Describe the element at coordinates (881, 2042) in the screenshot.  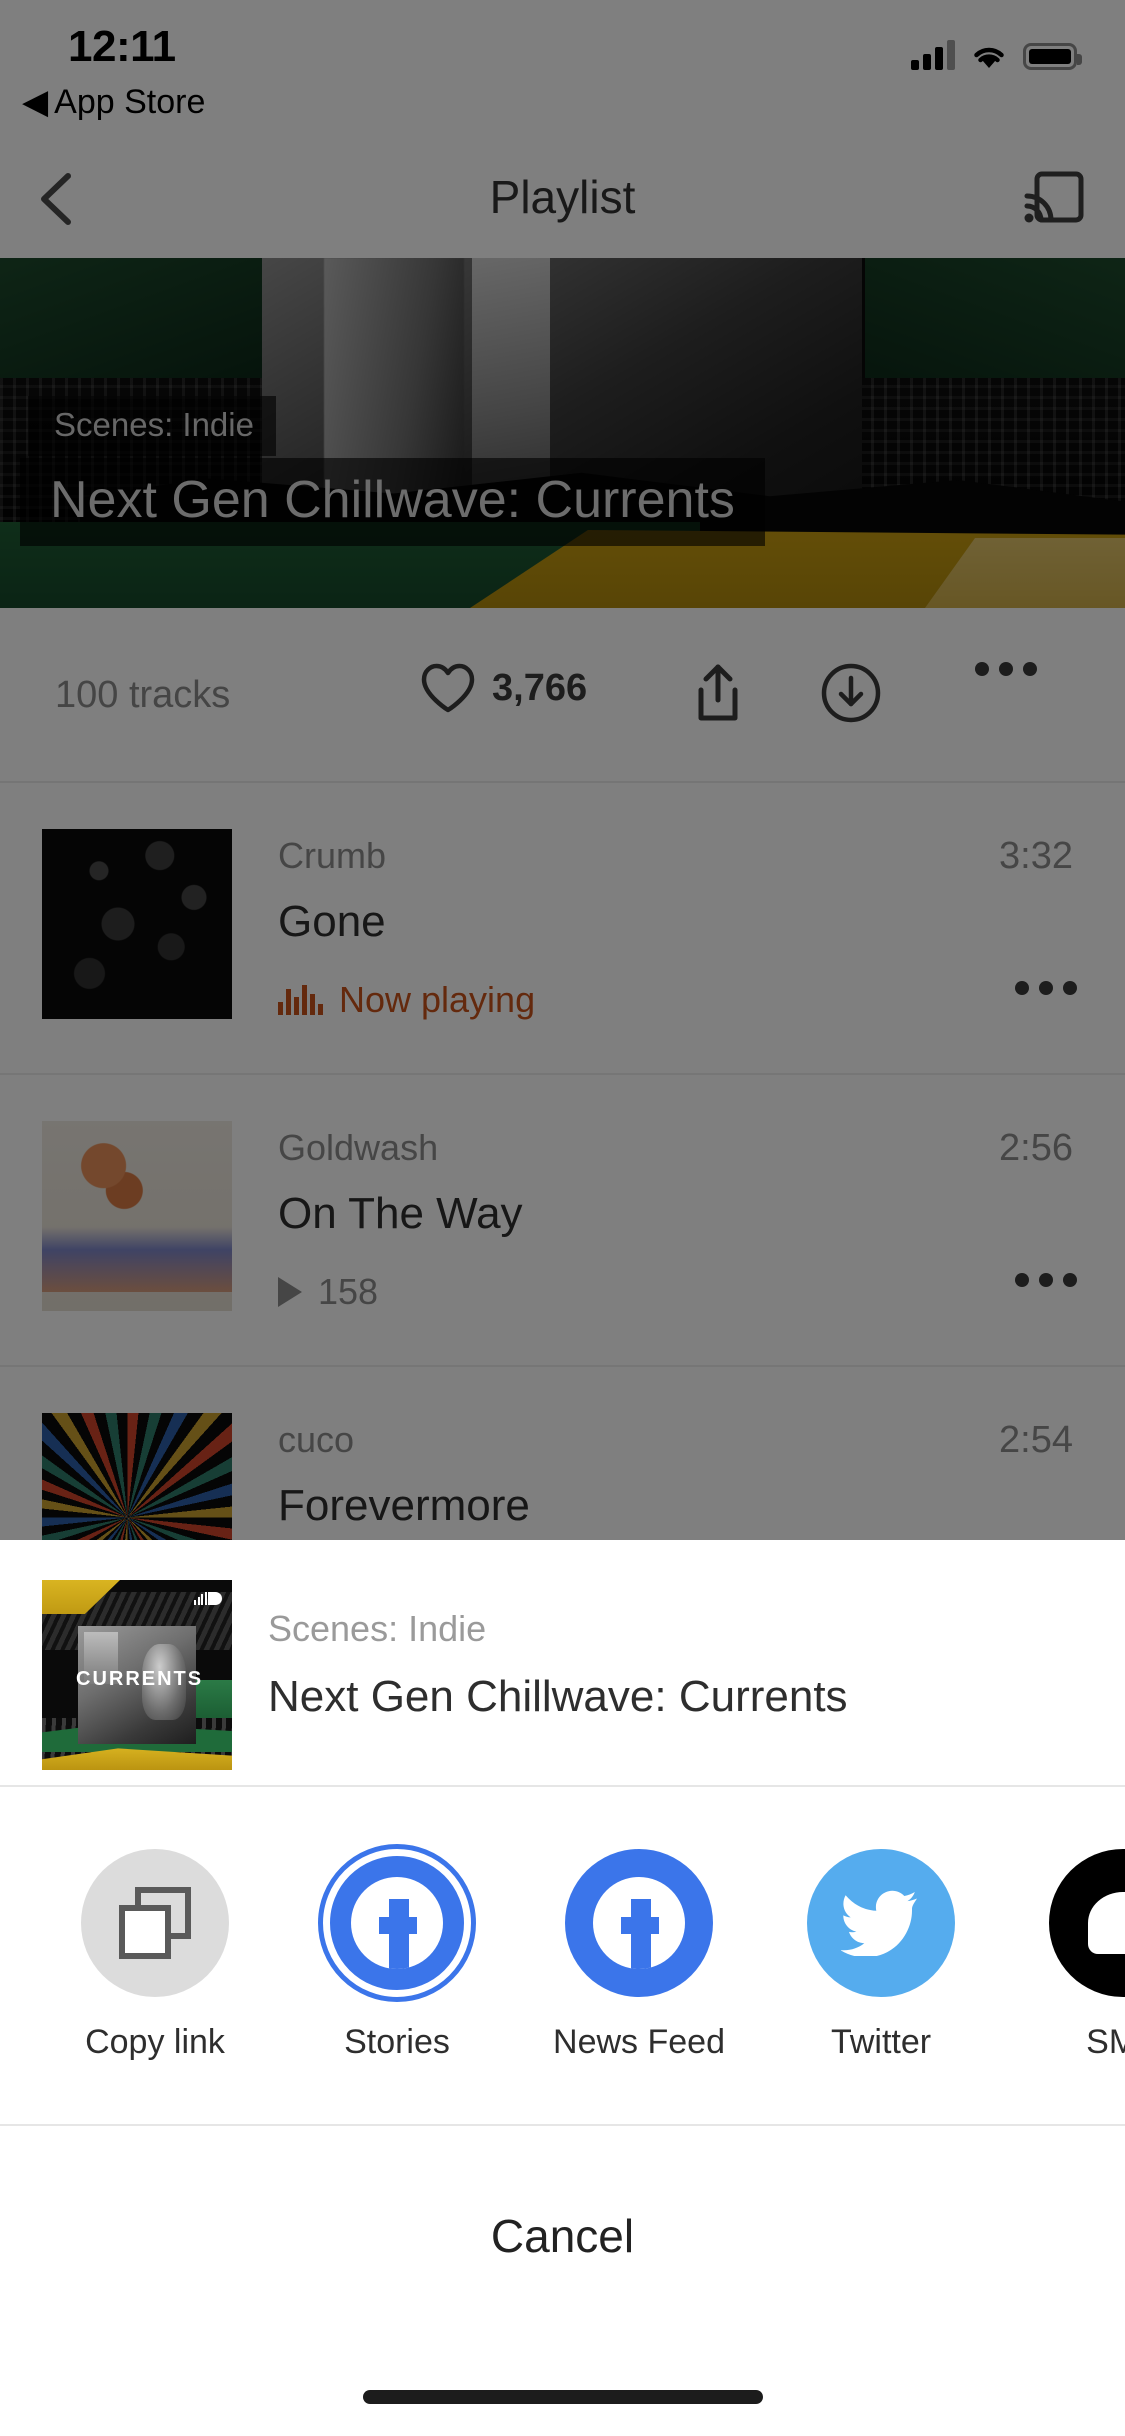
I see `share-option-label: Twitter` at that location.